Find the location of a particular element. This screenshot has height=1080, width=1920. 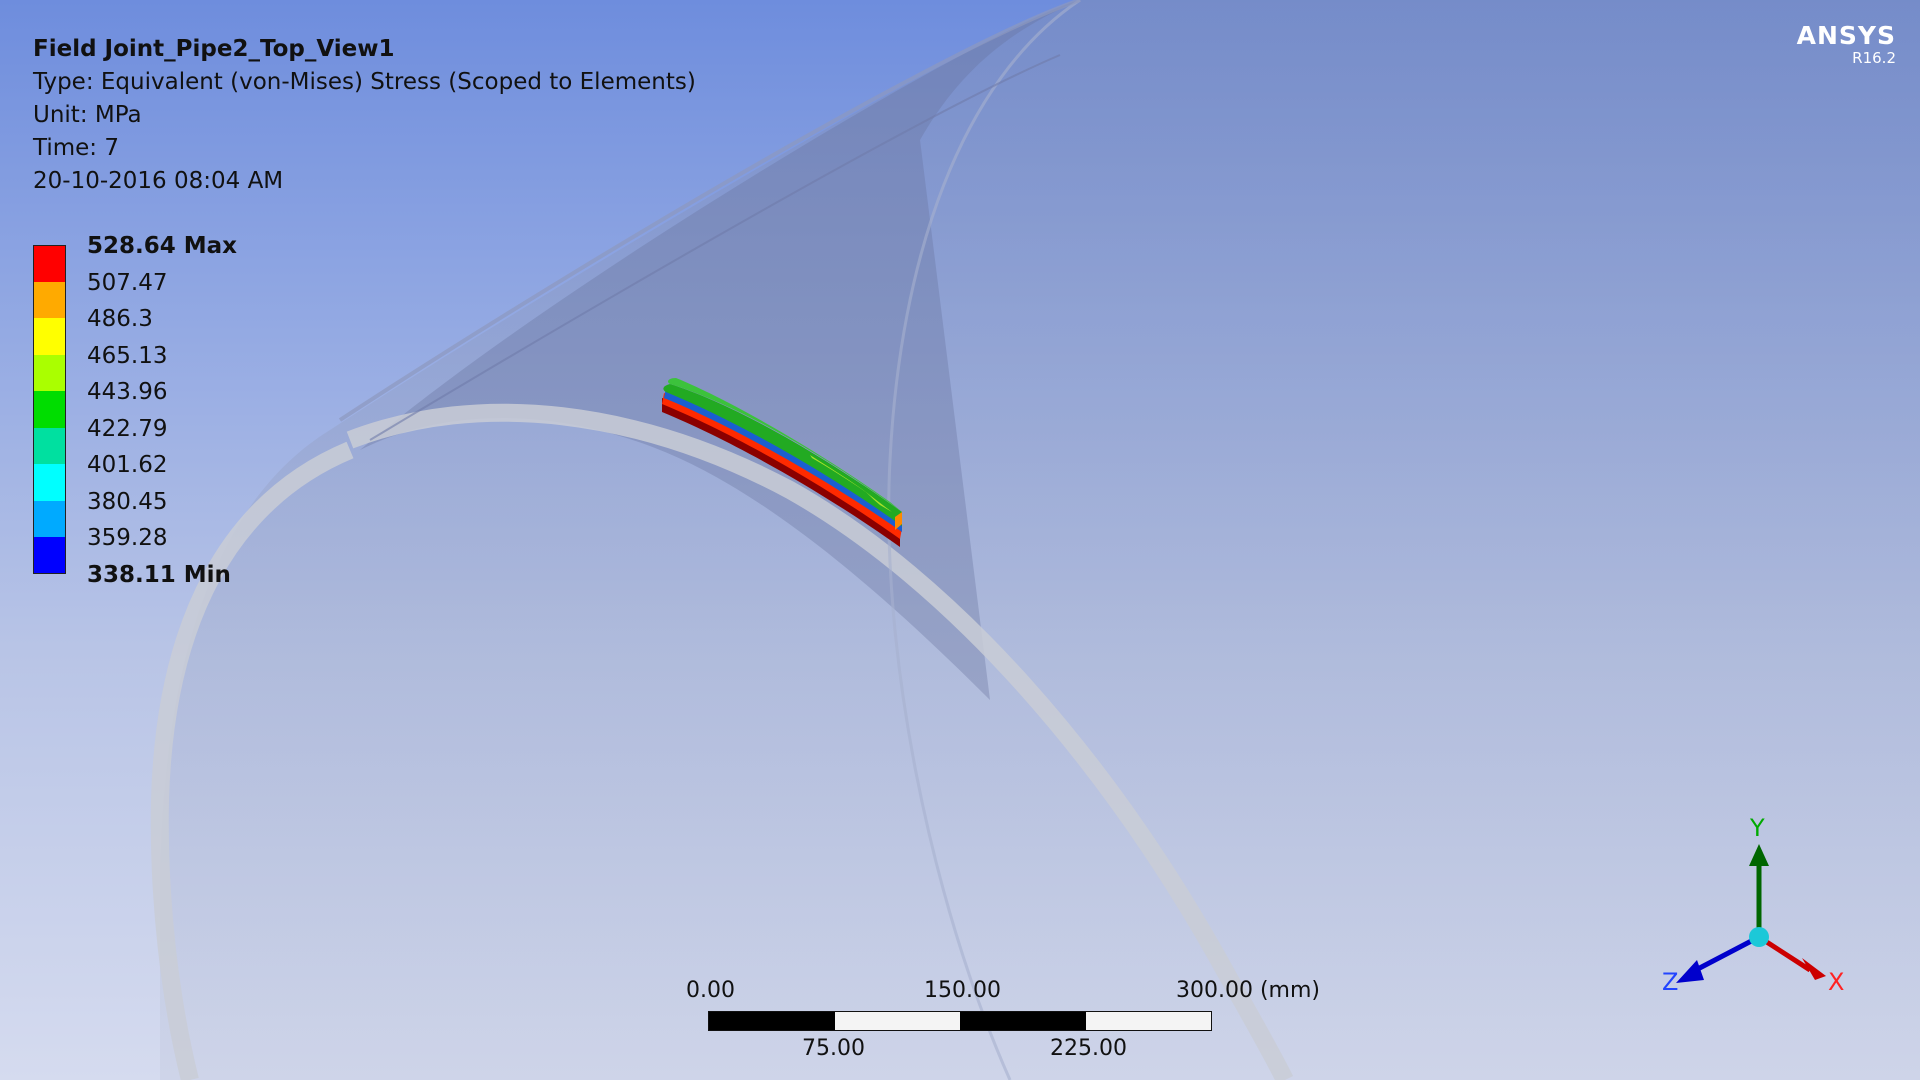

legend-value: 486.3 is located at coordinates (120, 319).